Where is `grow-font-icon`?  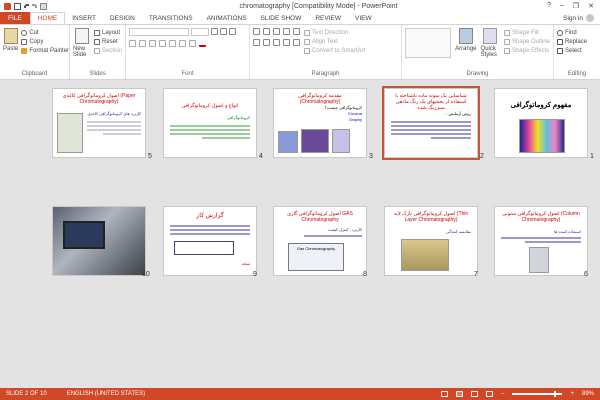
grow-font-icon is located at coordinates (214, 31).